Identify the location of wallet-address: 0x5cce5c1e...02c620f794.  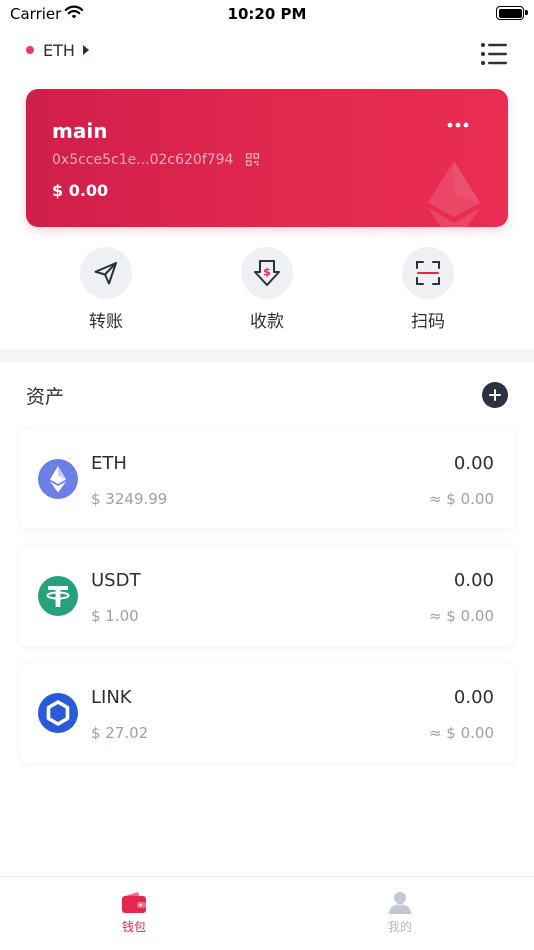
(142, 160).